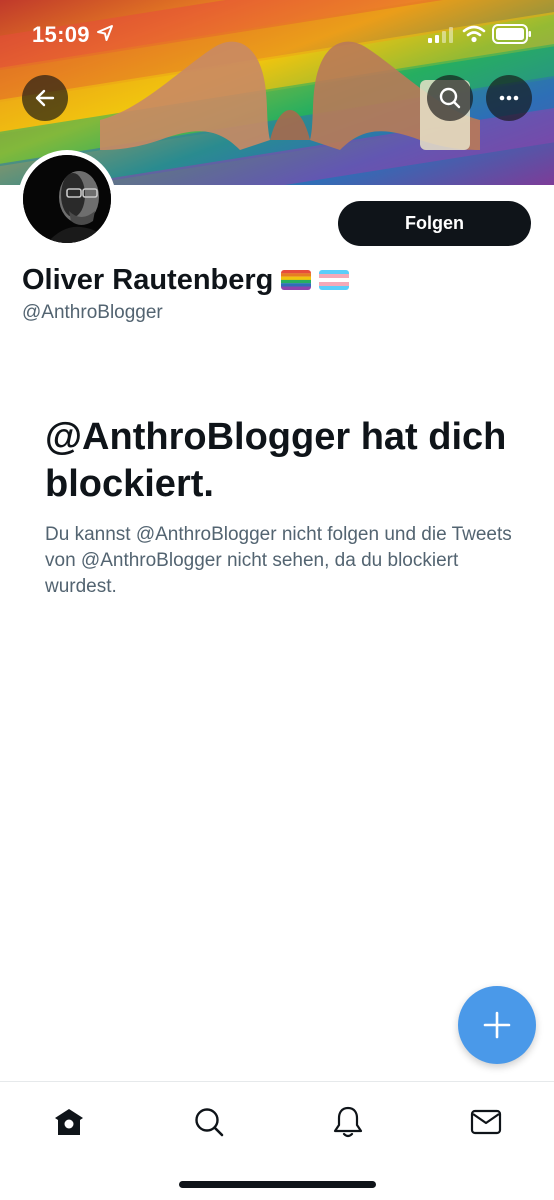 The width and height of the screenshot is (554, 1200). Describe the element at coordinates (511, 34) in the screenshot. I see `battery-icon` at that location.